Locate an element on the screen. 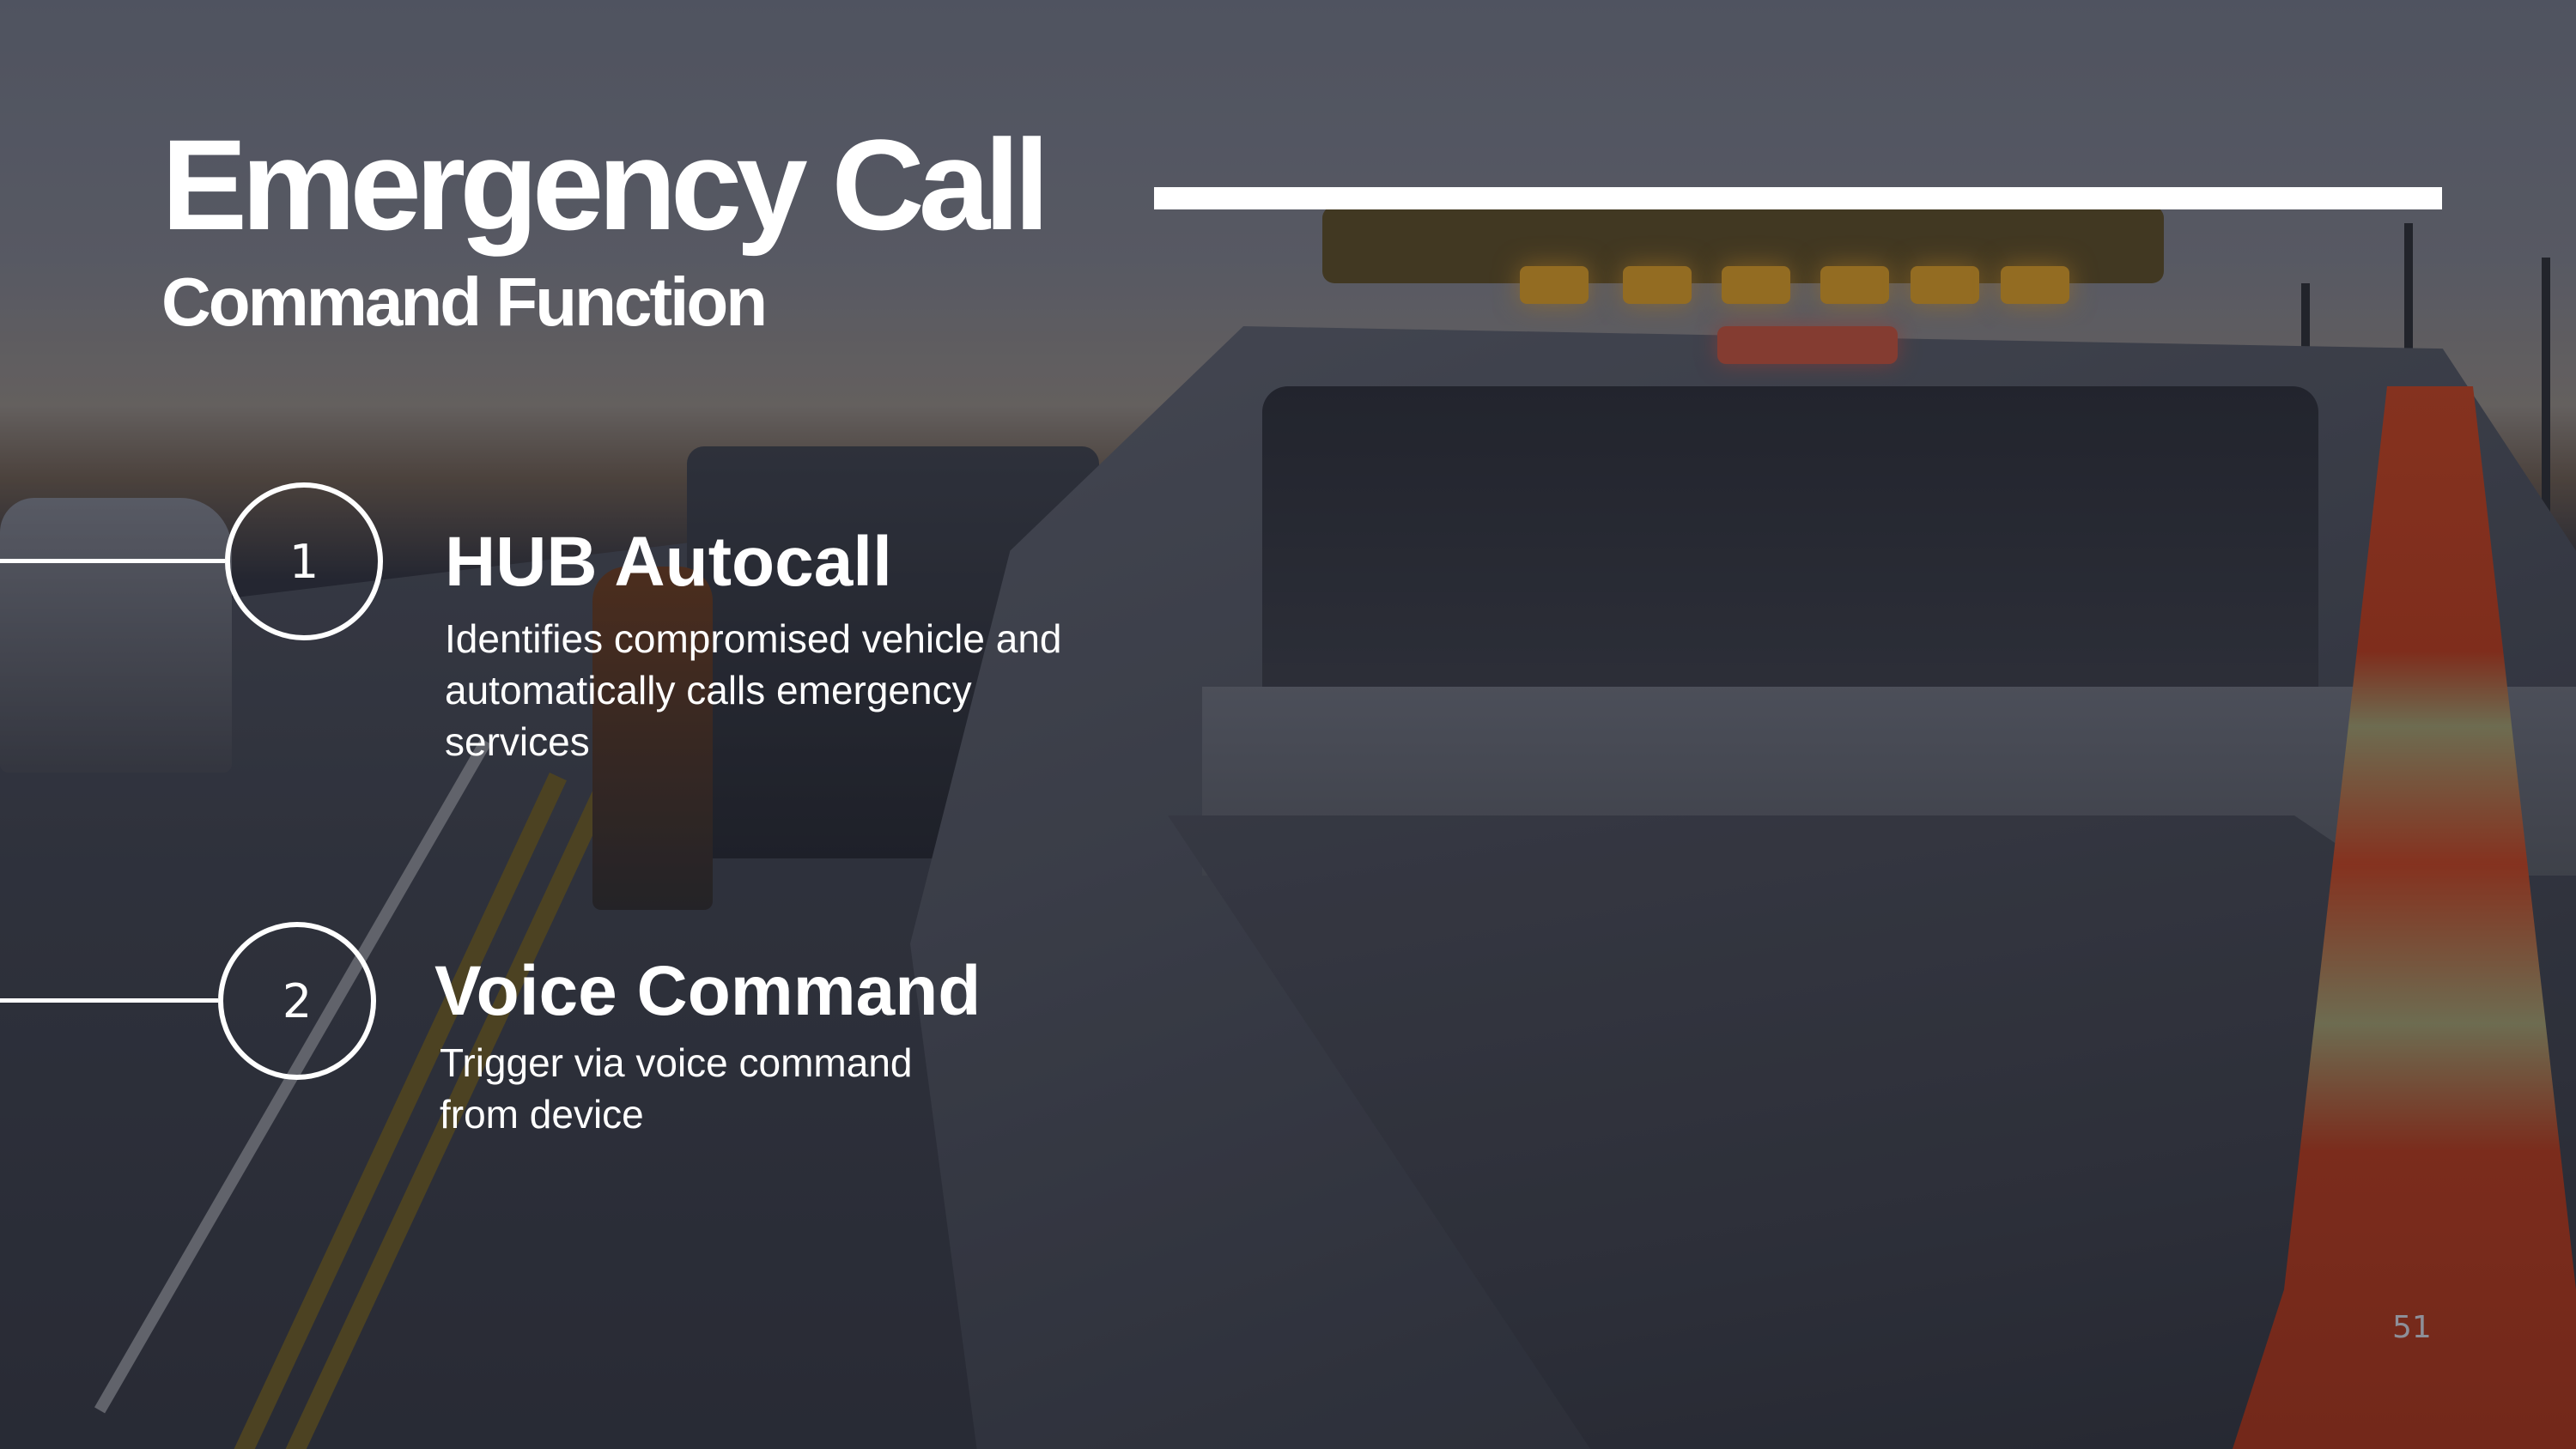  item-1-number-circle: 1 is located at coordinates (304, 561).